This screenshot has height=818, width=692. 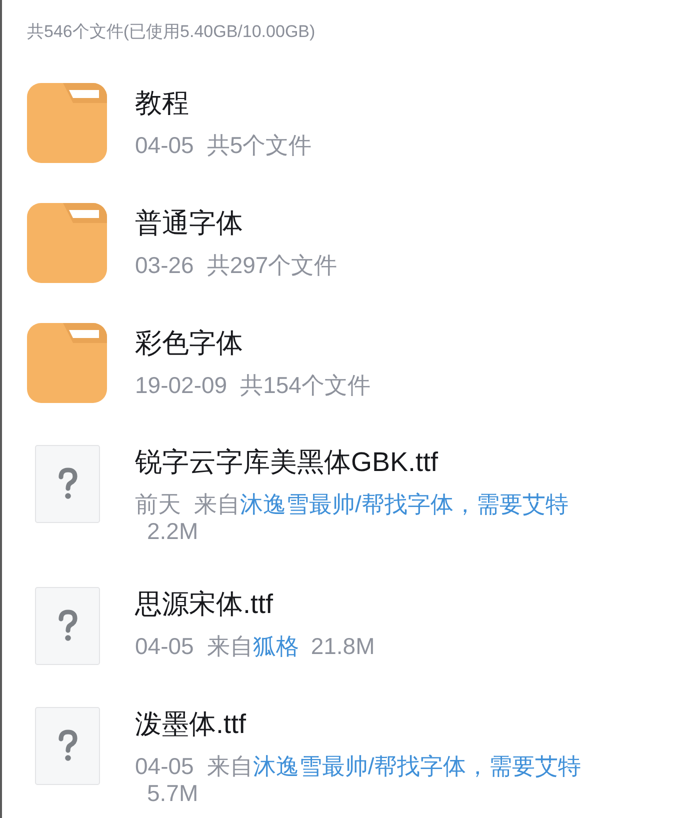 I want to click on file-name: 思源宋体.ttf, so click(x=204, y=604).